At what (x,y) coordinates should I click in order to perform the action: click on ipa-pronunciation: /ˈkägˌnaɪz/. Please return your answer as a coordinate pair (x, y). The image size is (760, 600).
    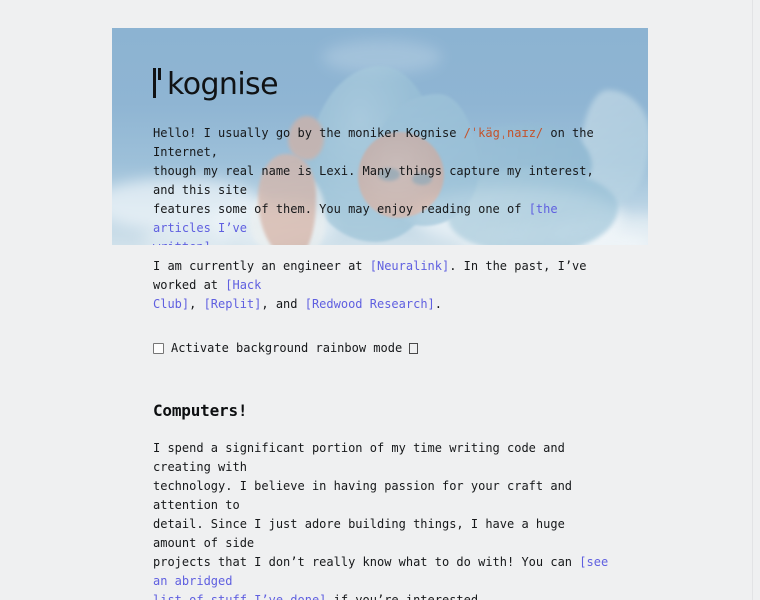
    Looking at the image, I should click on (503, 133).